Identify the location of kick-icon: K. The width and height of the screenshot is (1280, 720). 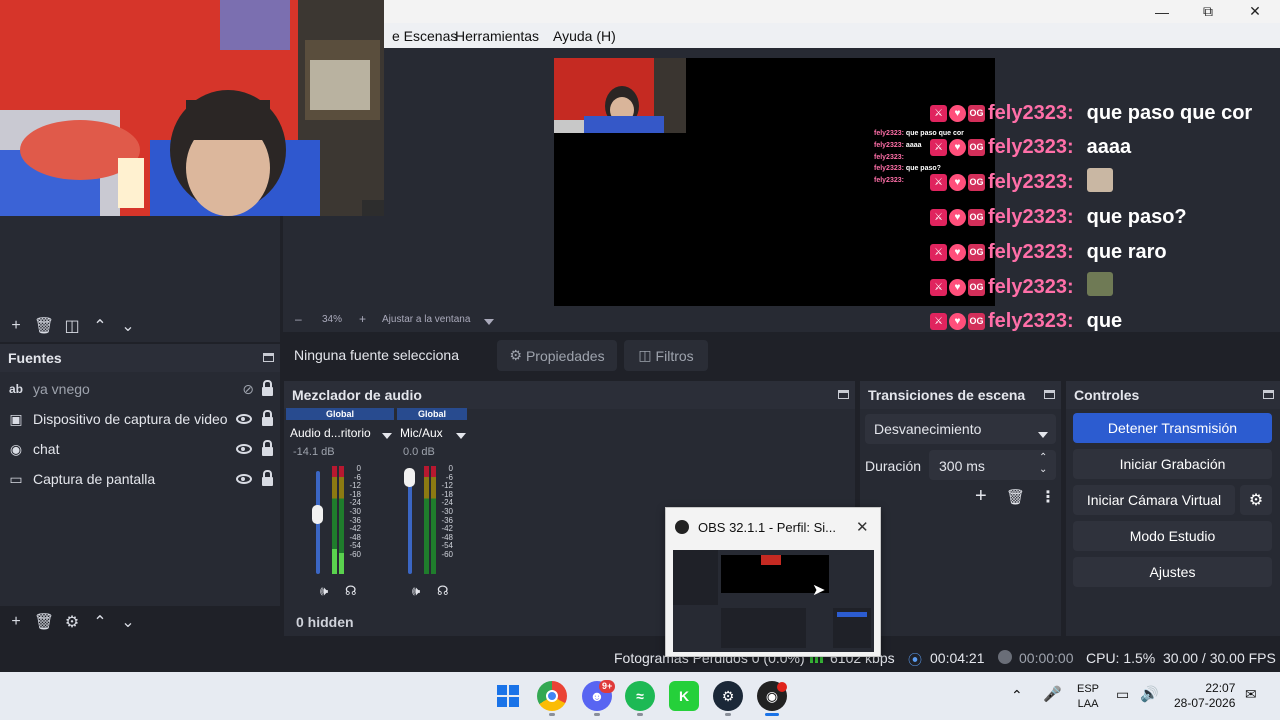
(684, 696).